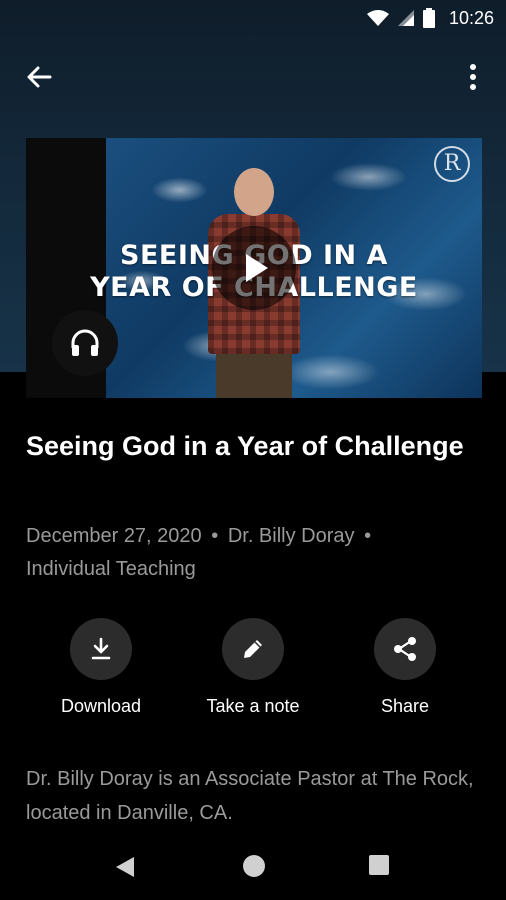 The height and width of the screenshot is (900, 506). Describe the element at coordinates (101, 706) in the screenshot. I see `download-label: Download` at that location.